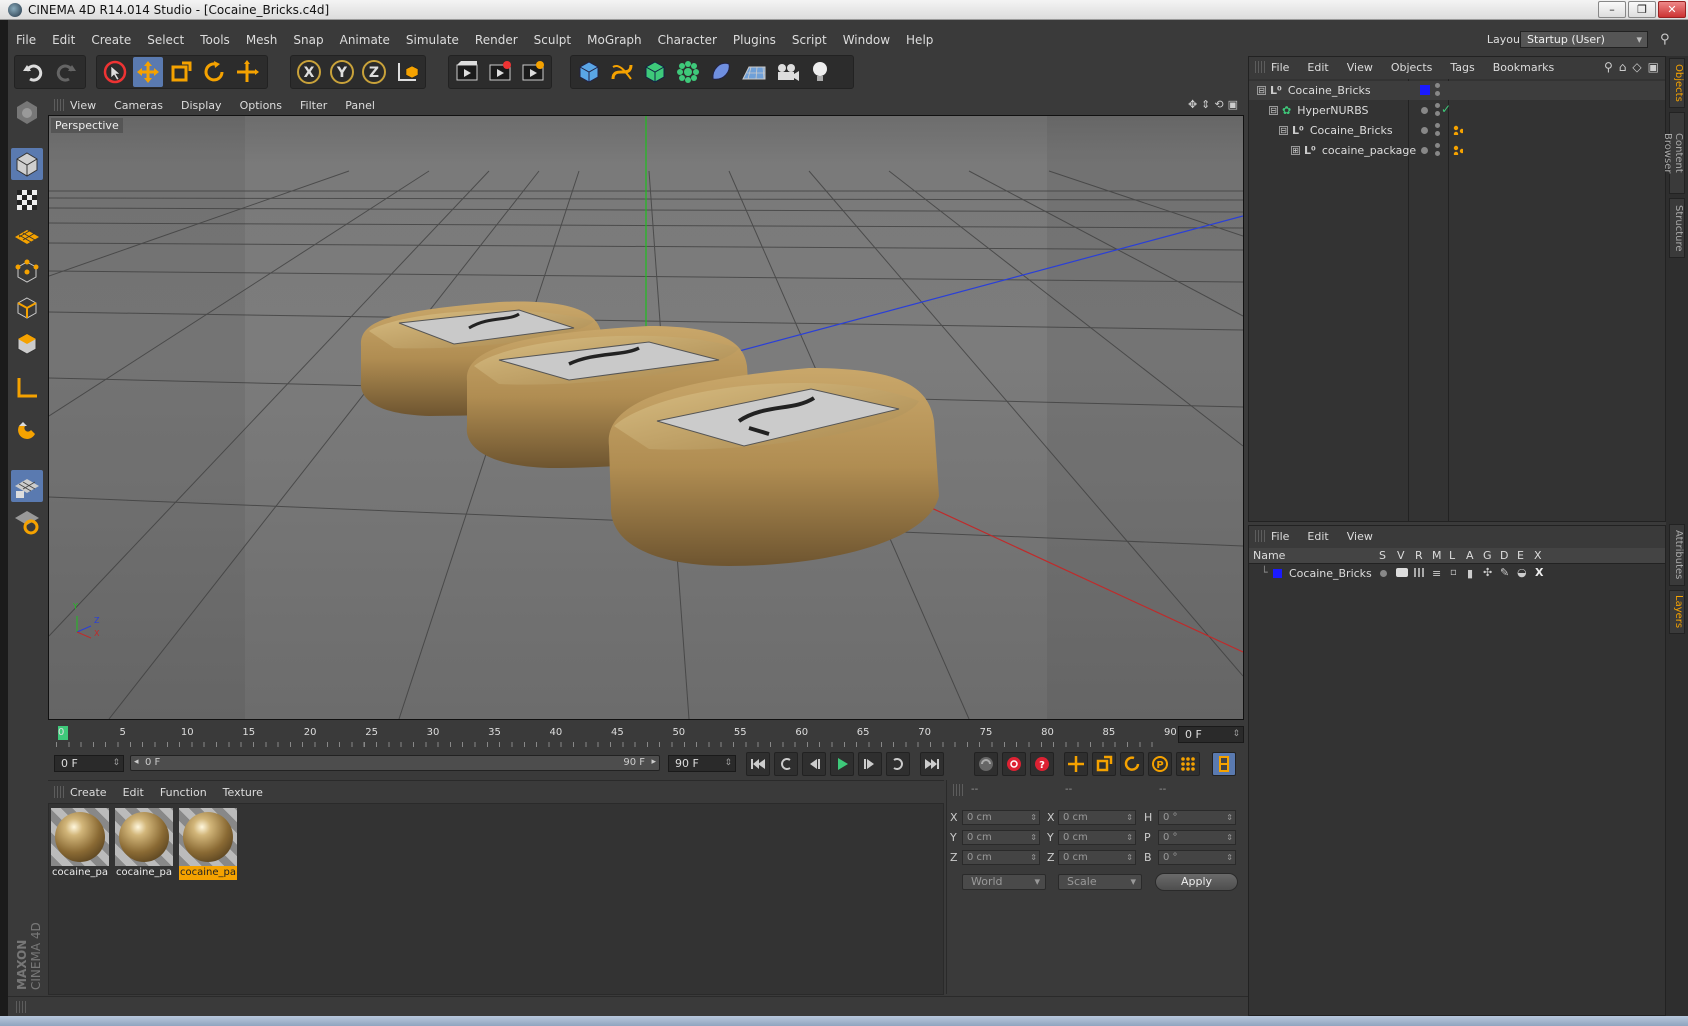 The width and height of the screenshot is (1688, 1026). I want to click on spline-pen-icon, so click(622, 72).